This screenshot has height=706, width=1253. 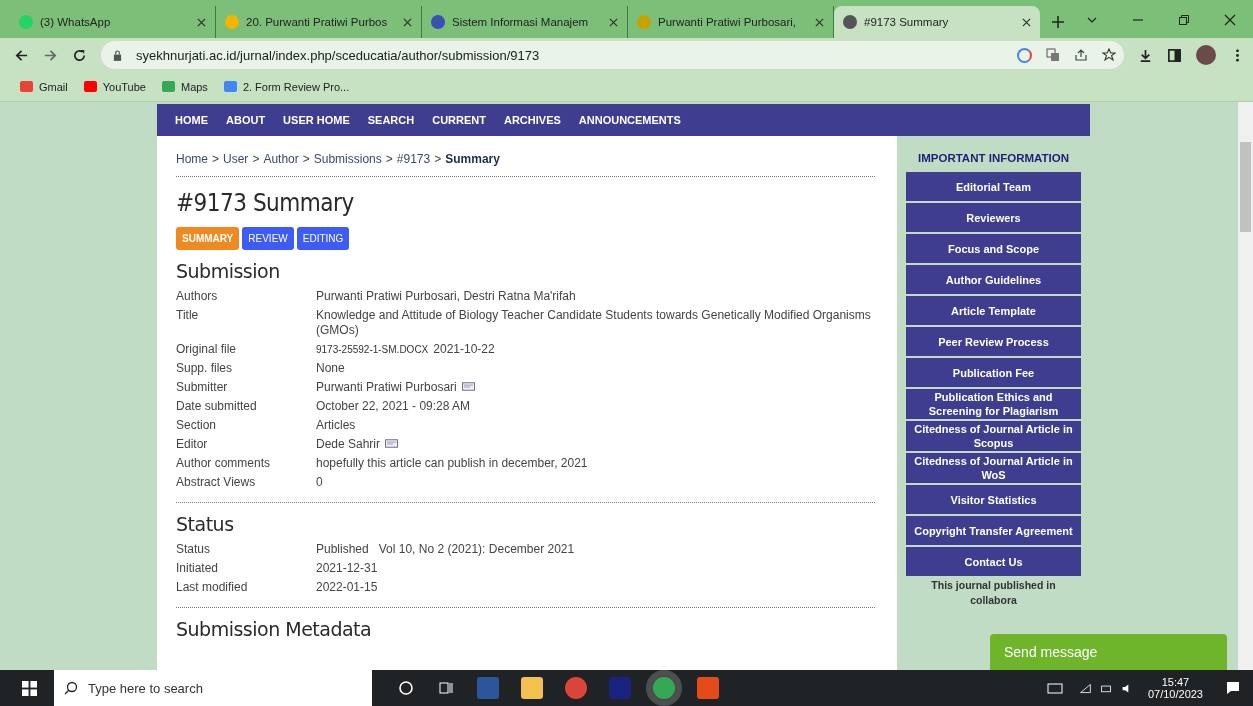 I want to click on sidebar-link: Publication Fee, so click(x=993, y=372).